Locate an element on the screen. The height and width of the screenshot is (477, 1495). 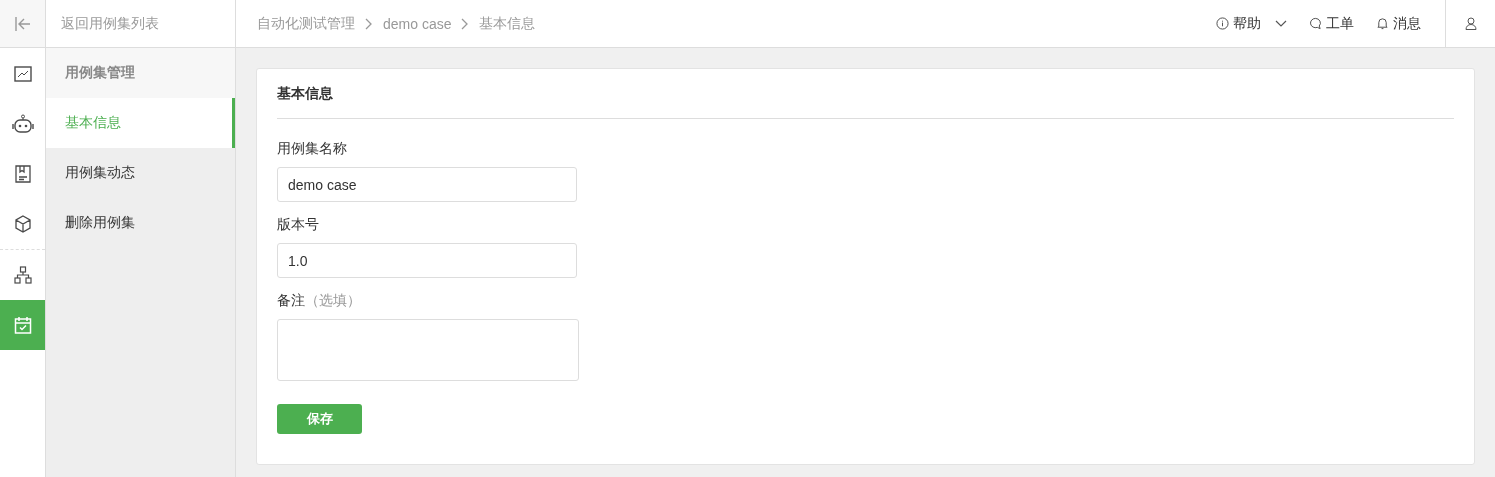
chart-icon is located at coordinates (22, 74).